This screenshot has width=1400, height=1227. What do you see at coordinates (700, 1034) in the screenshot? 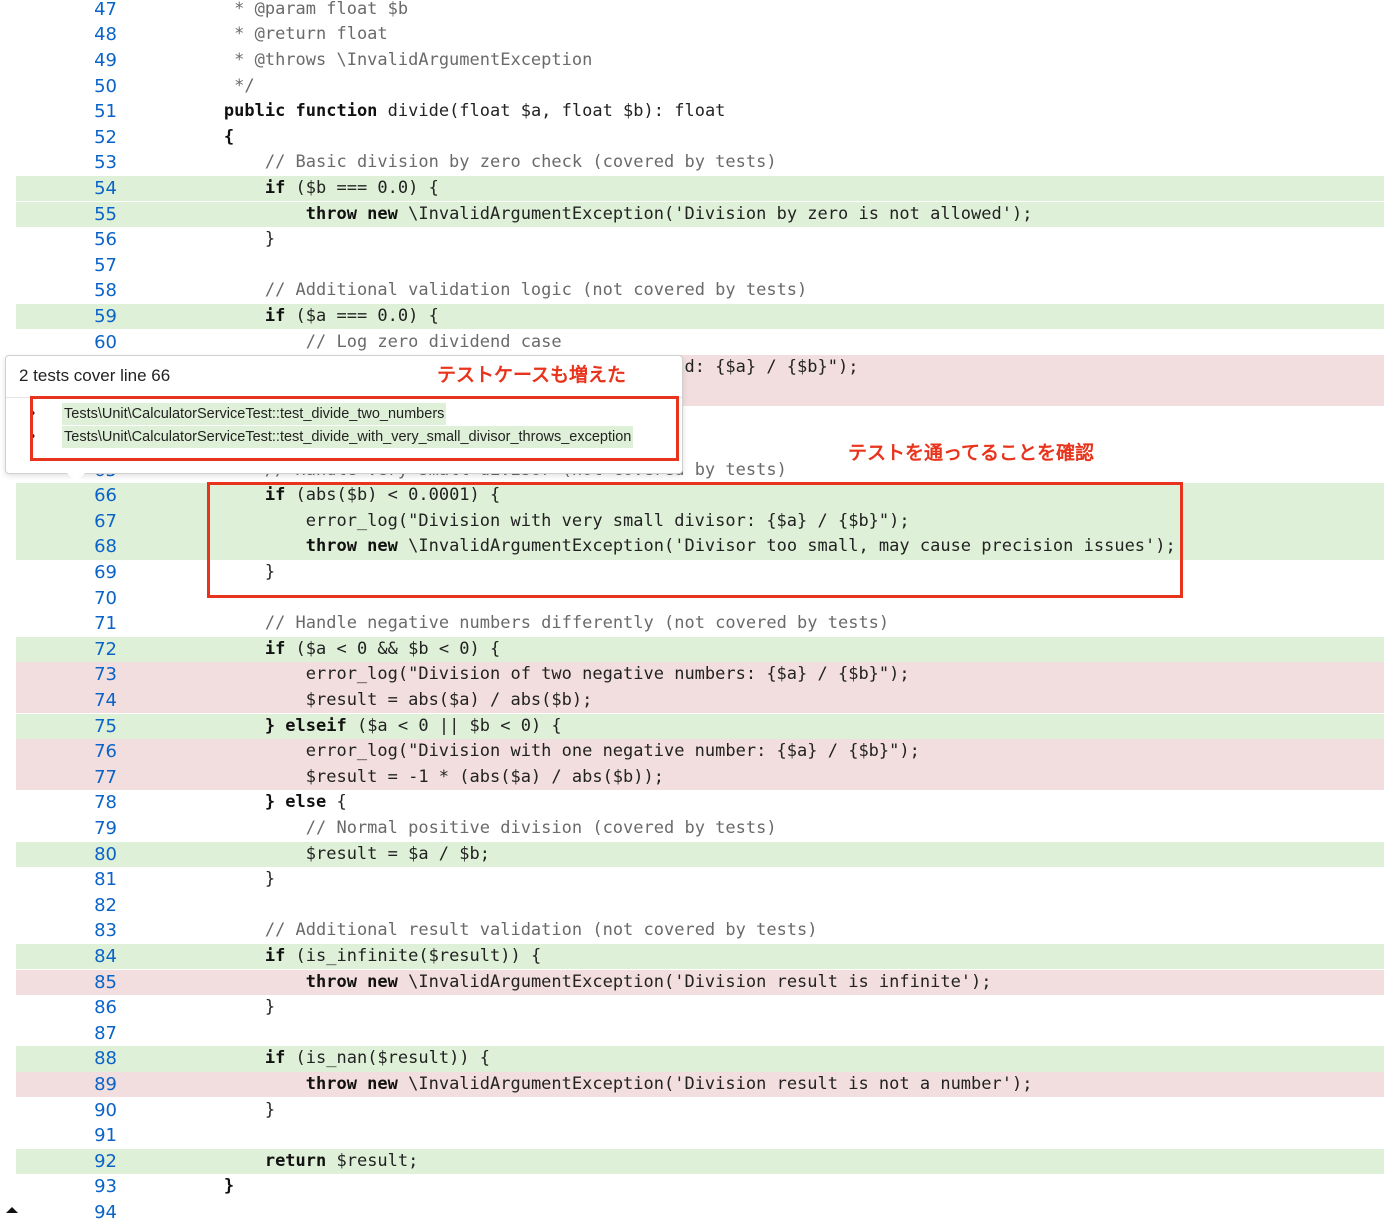
I see `code-line: 87` at bounding box center [700, 1034].